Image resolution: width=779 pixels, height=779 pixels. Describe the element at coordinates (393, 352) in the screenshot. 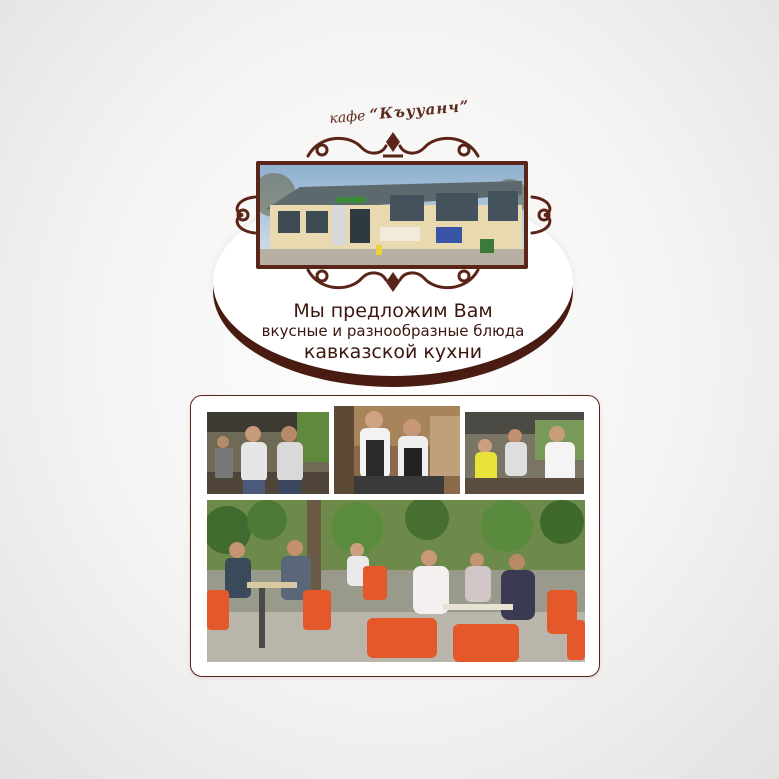

I see `slogan-line-3: кавказской кухни` at that location.